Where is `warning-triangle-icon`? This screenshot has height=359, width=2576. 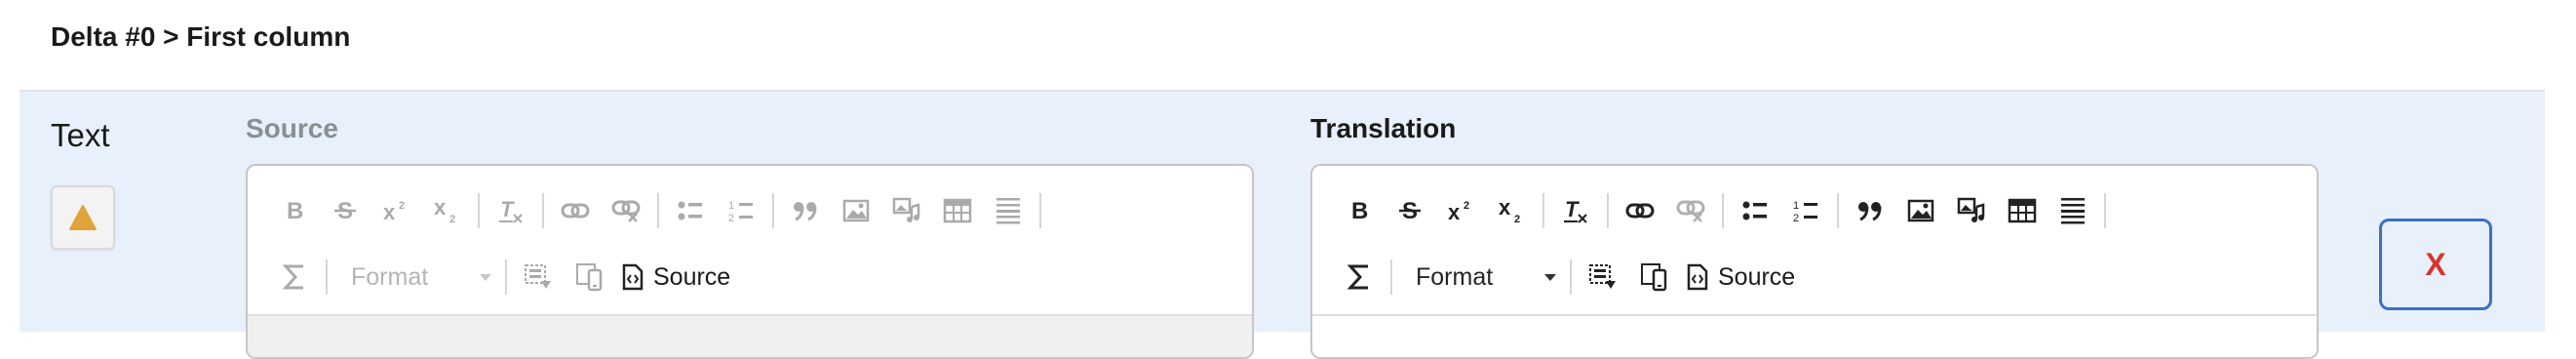
warning-triangle-icon is located at coordinates (83, 217).